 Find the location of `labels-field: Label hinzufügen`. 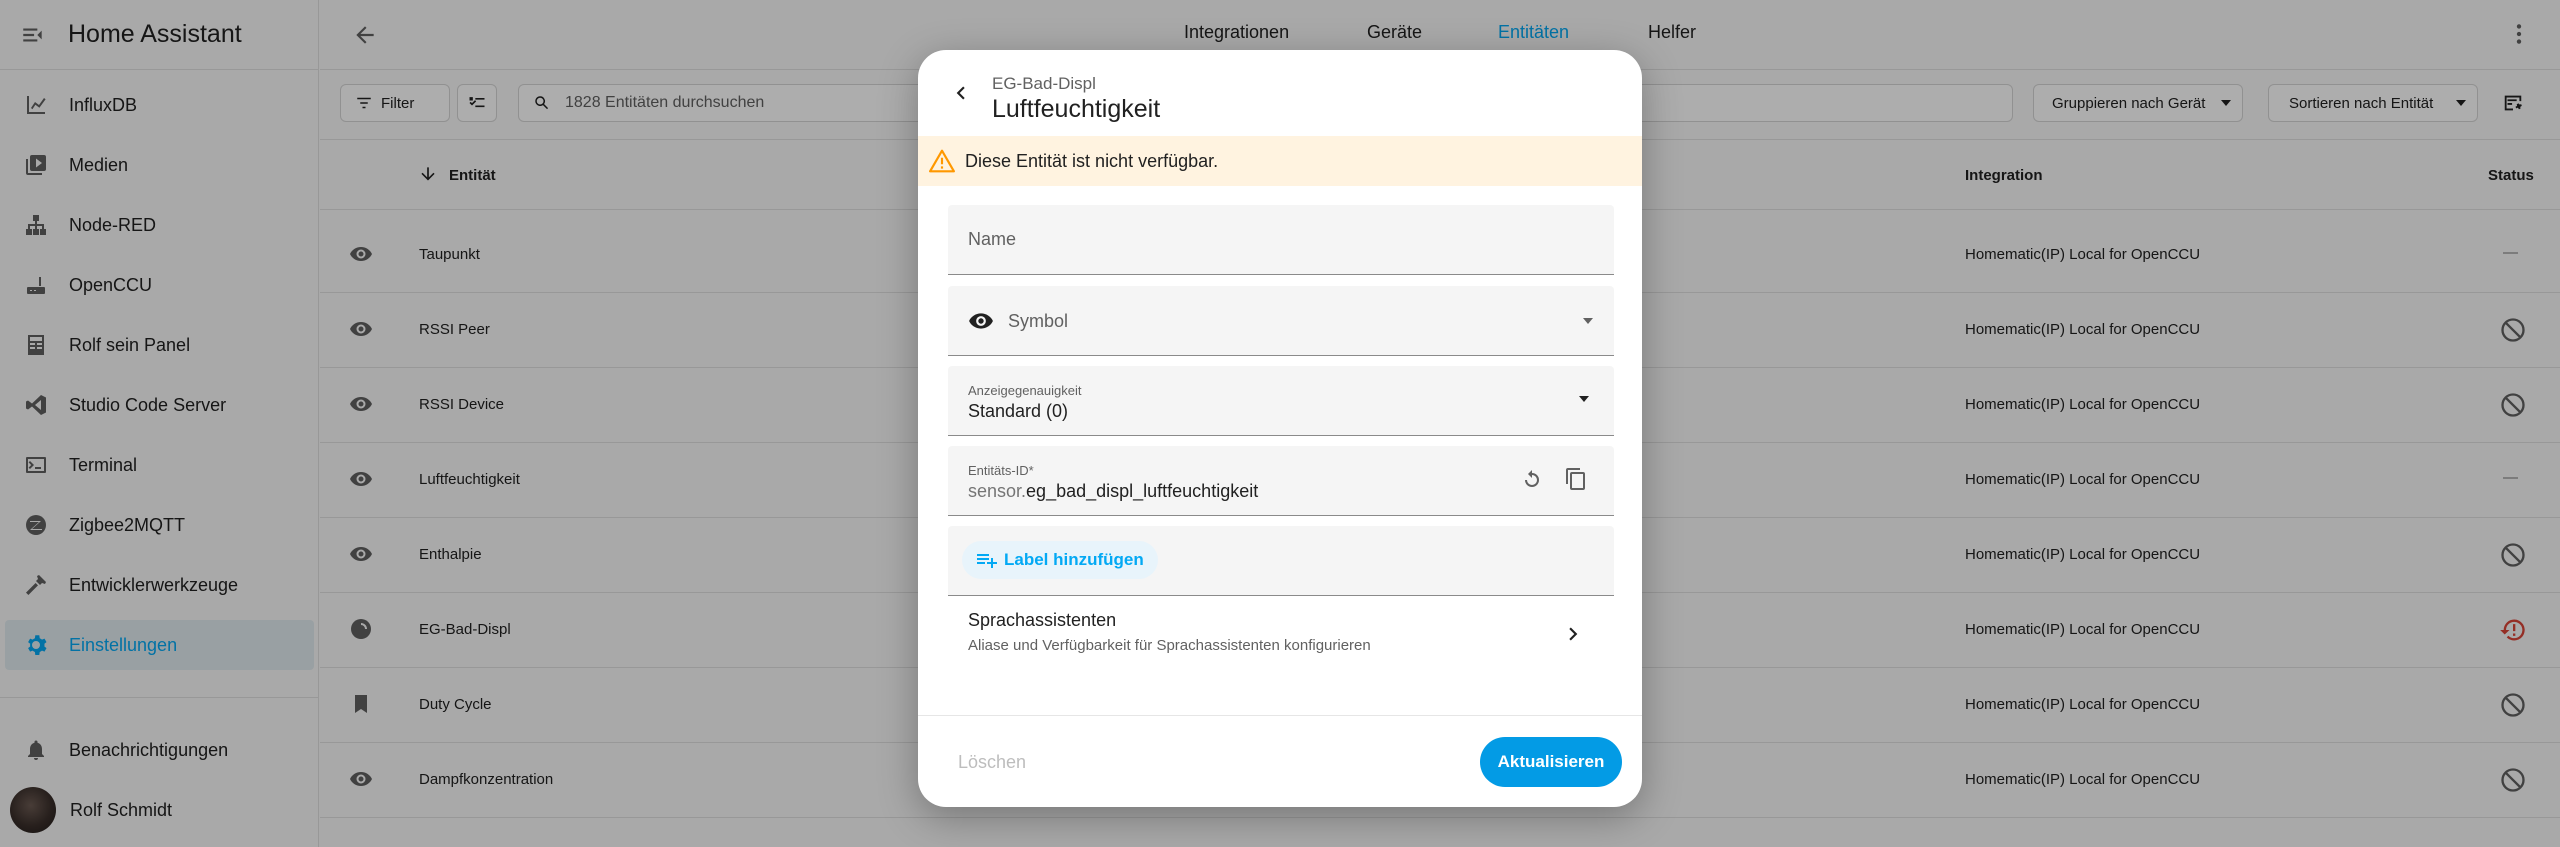

labels-field: Label hinzufügen is located at coordinates (1281, 561).